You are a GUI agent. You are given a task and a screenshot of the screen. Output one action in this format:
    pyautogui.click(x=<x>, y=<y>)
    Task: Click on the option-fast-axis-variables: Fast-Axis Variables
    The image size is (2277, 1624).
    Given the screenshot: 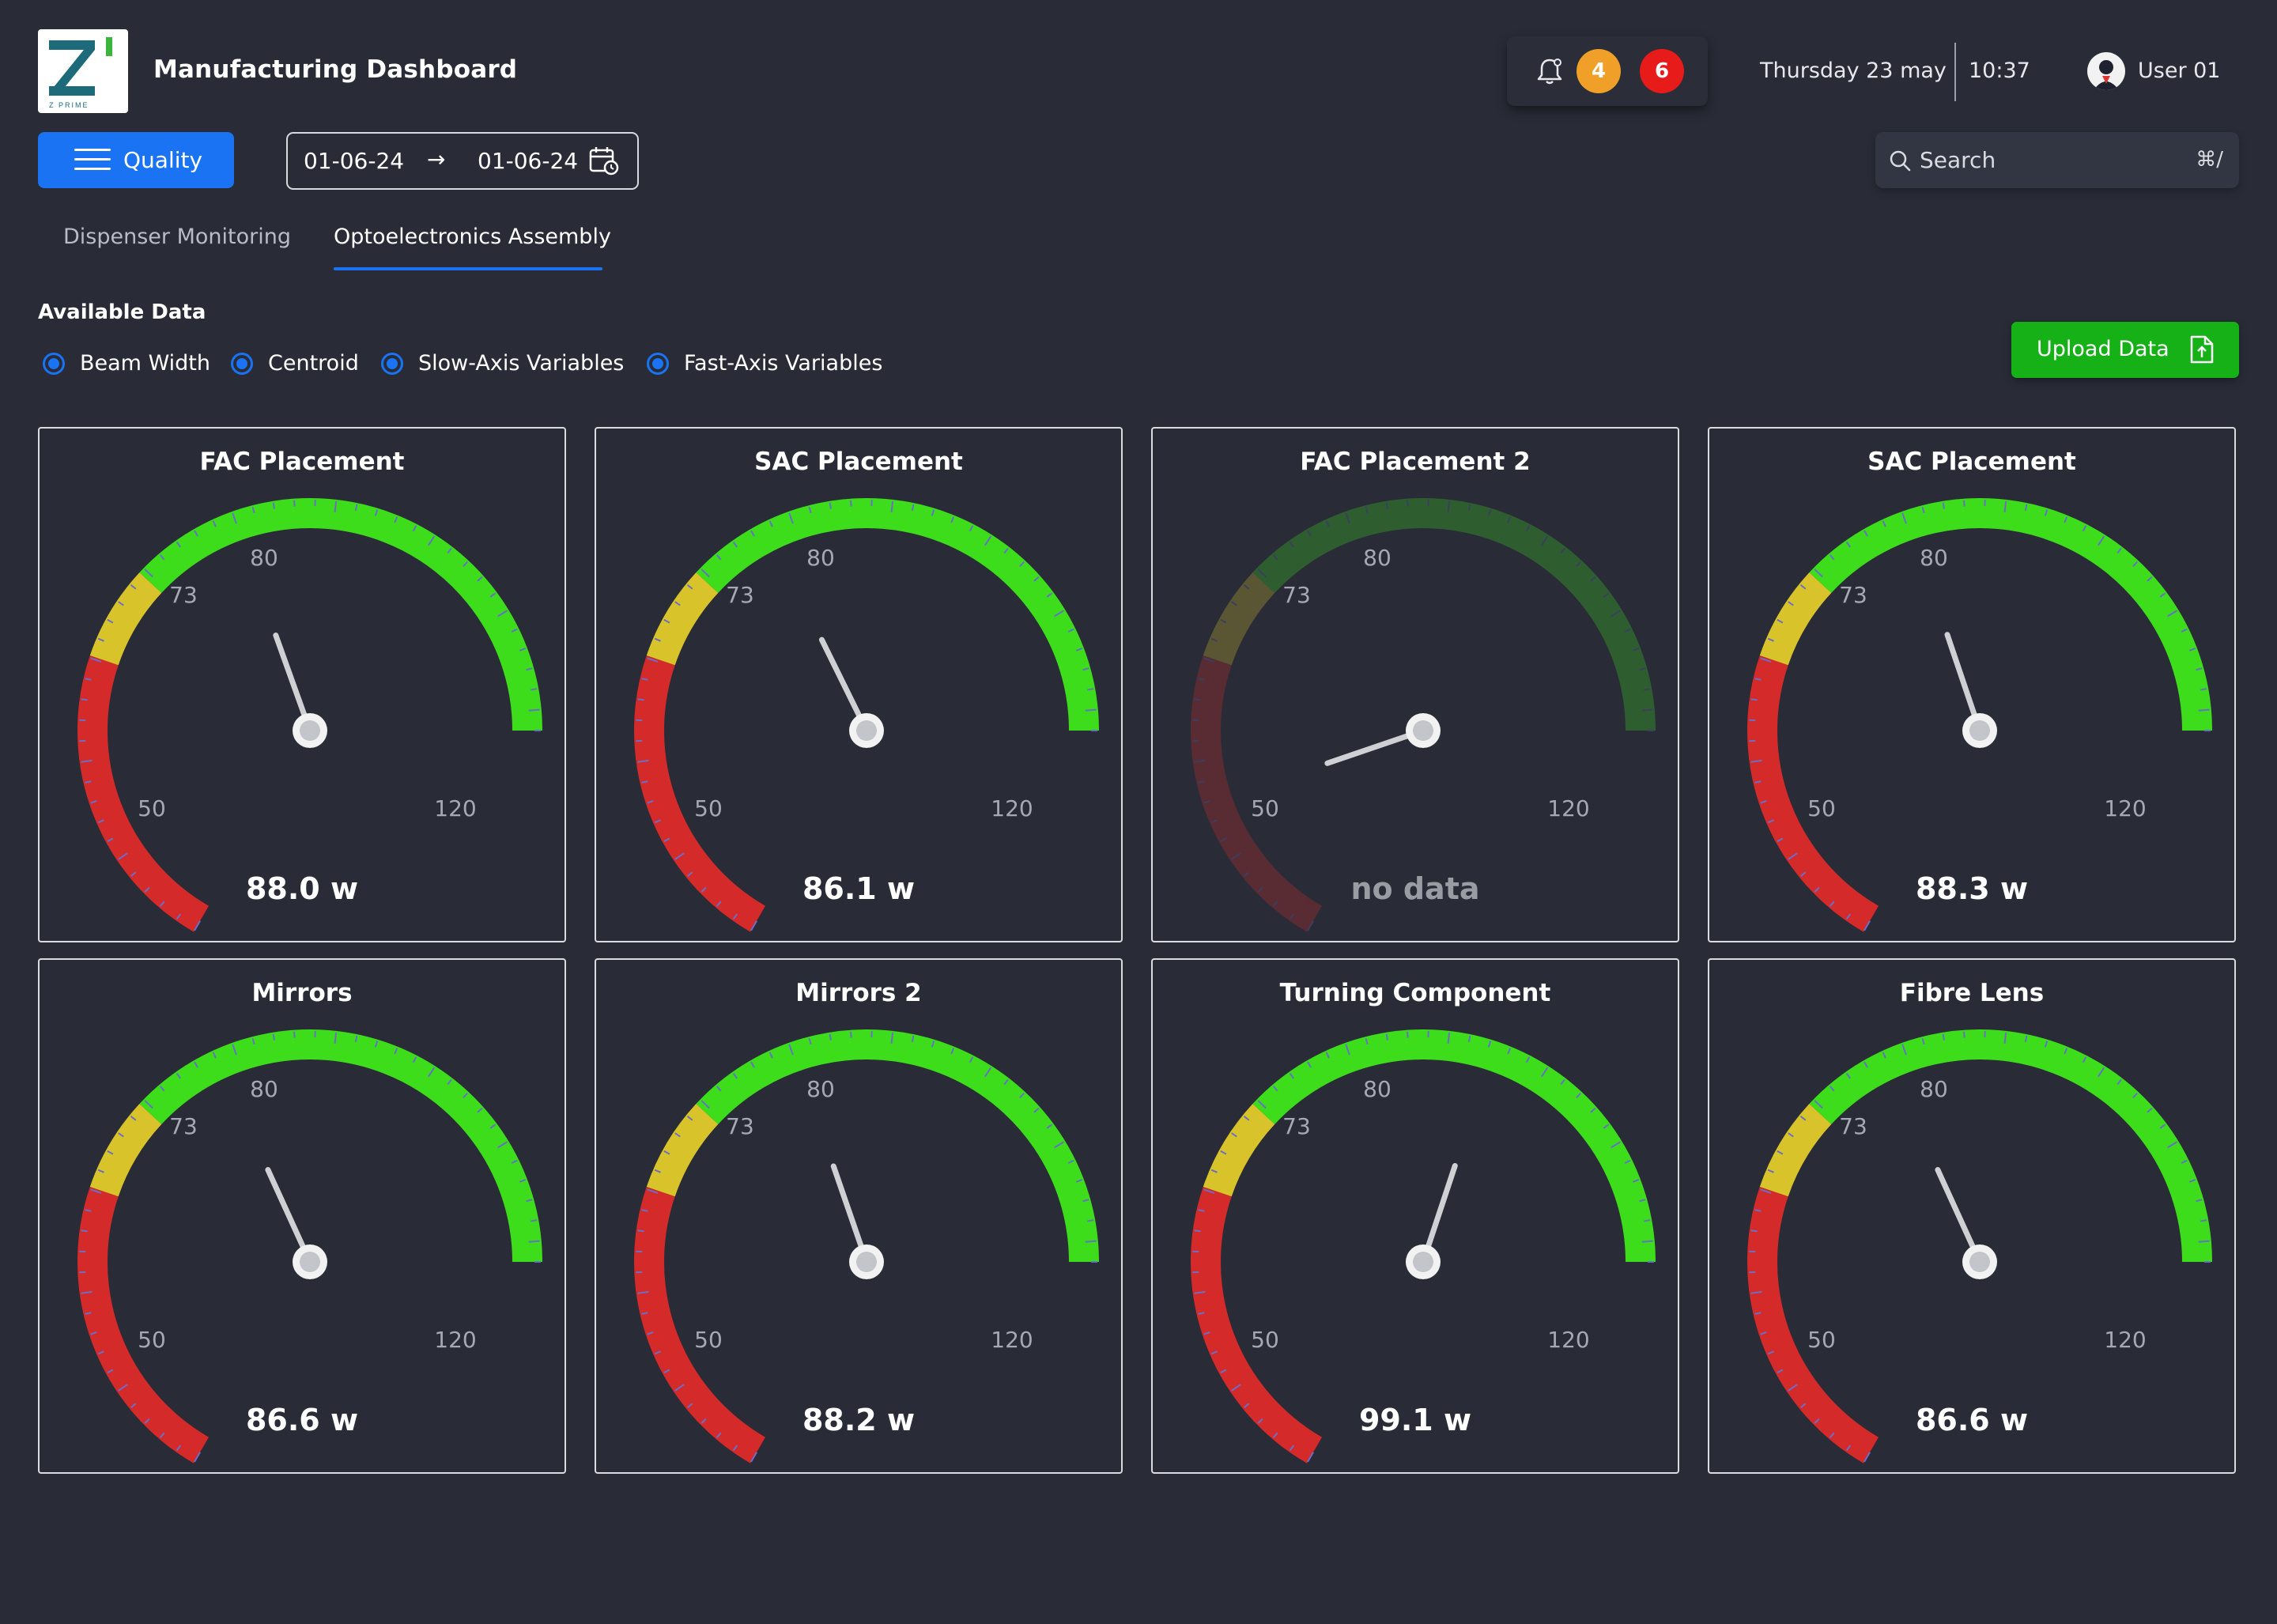 What is the action you would take?
    pyautogui.click(x=765, y=363)
    